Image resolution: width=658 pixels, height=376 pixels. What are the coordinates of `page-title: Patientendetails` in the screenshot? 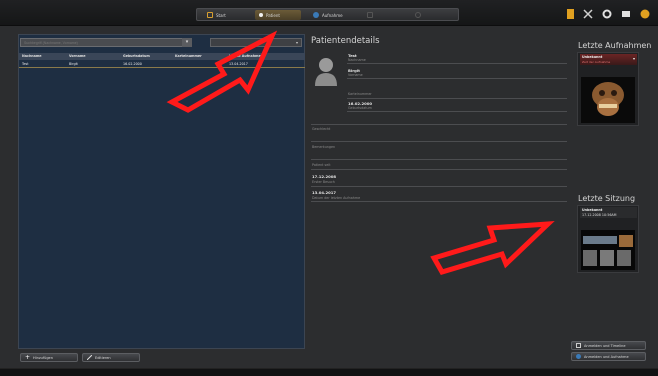 It's located at (345, 41).